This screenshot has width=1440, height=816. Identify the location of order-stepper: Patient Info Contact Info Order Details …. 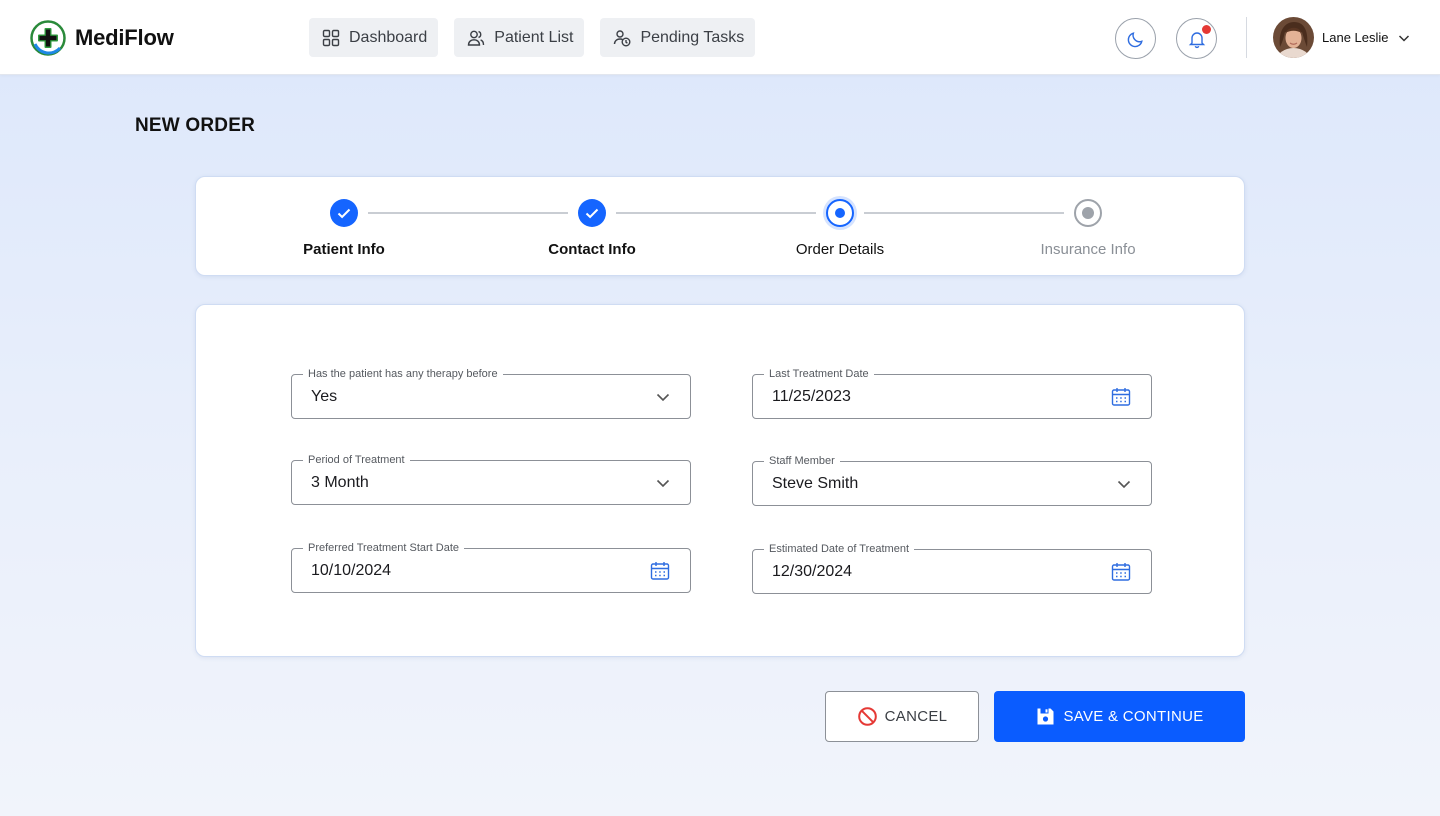
(720, 226).